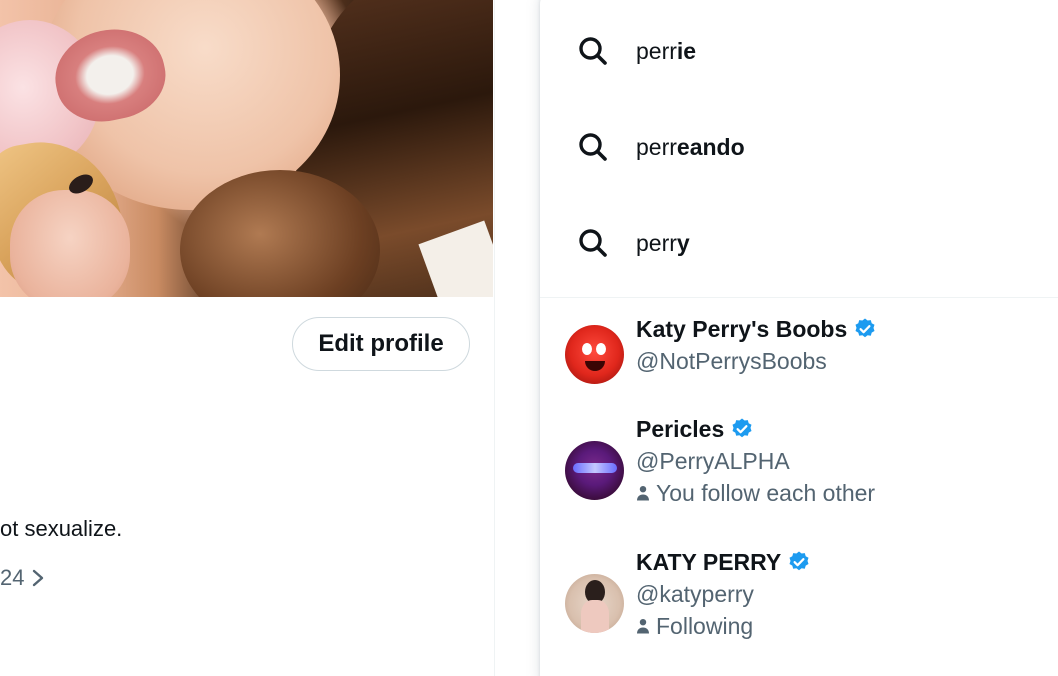 Image resolution: width=1058 pixels, height=676 pixels. What do you see at coordinates (595, 616) in the screenshot?
I see `avatar-body` at bounding box center [595, 616].